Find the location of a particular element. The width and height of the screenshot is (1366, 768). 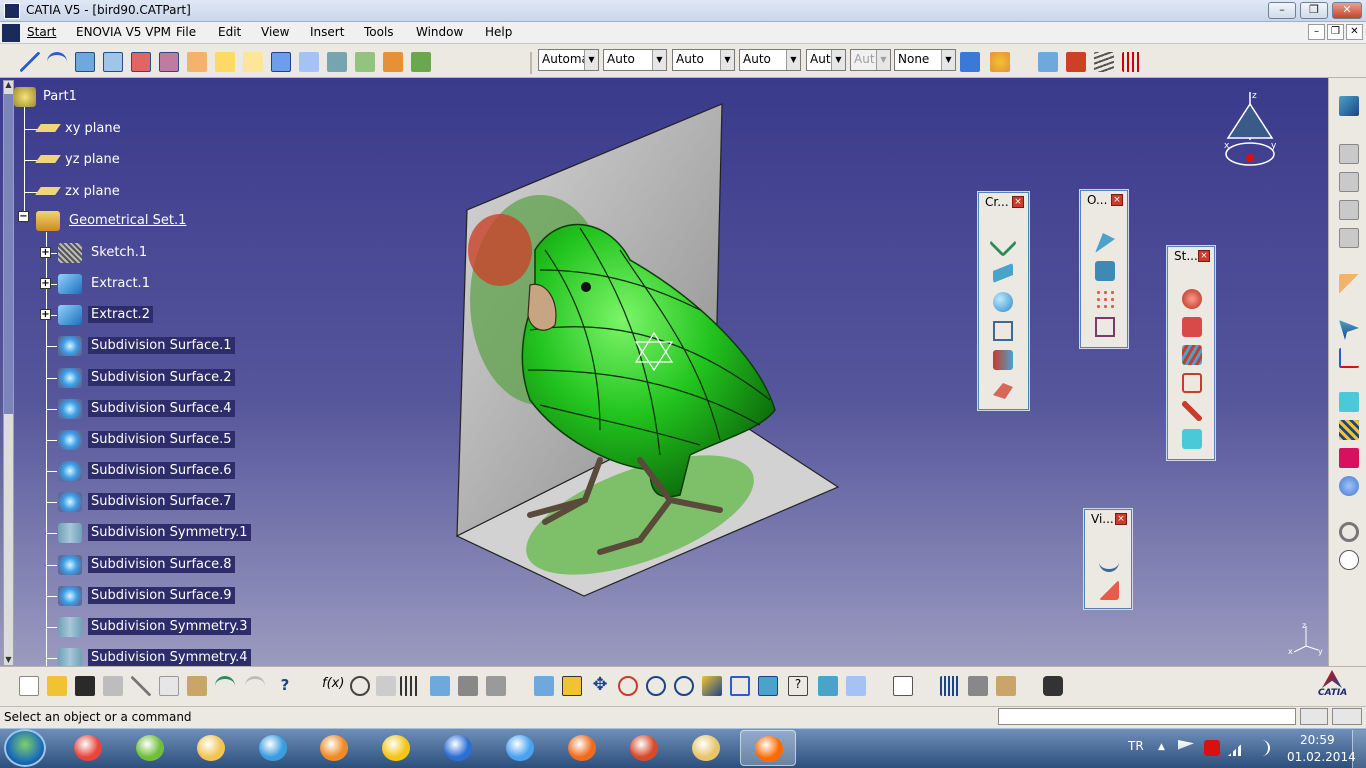

grid-icon is located at coordinates (281, 62).